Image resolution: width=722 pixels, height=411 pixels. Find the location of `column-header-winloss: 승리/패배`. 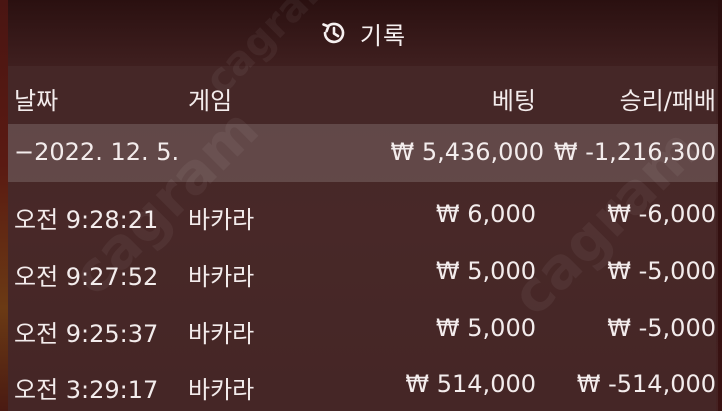

column-header-winloss: 승리/패배 is located at coordinates (667, 101).